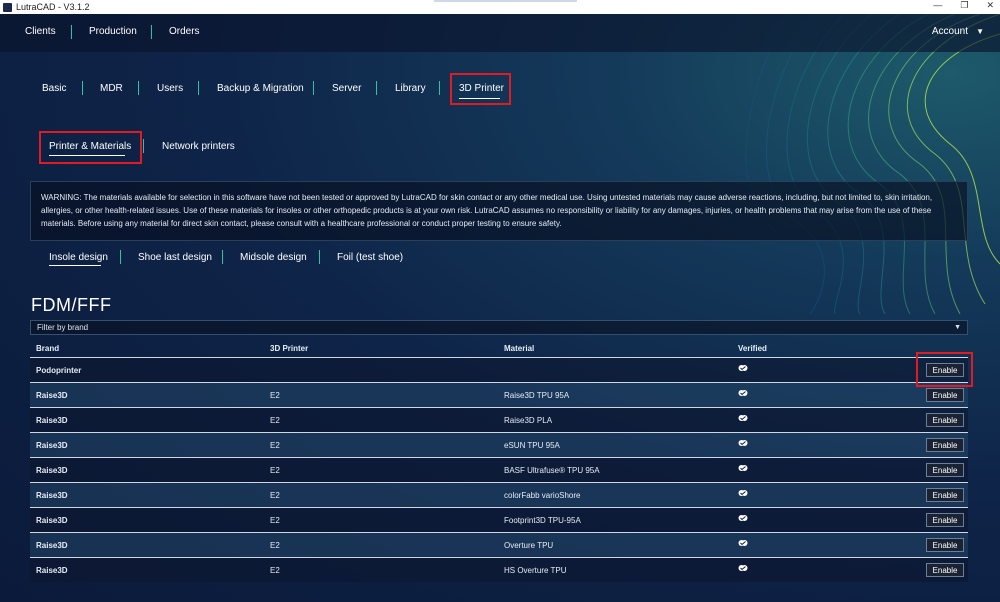  What do you see at coordinates (499, 348) in the screenshot?
I see `table-header: Brand 3D Printer Material Verified` at bounding box center [499, 348].